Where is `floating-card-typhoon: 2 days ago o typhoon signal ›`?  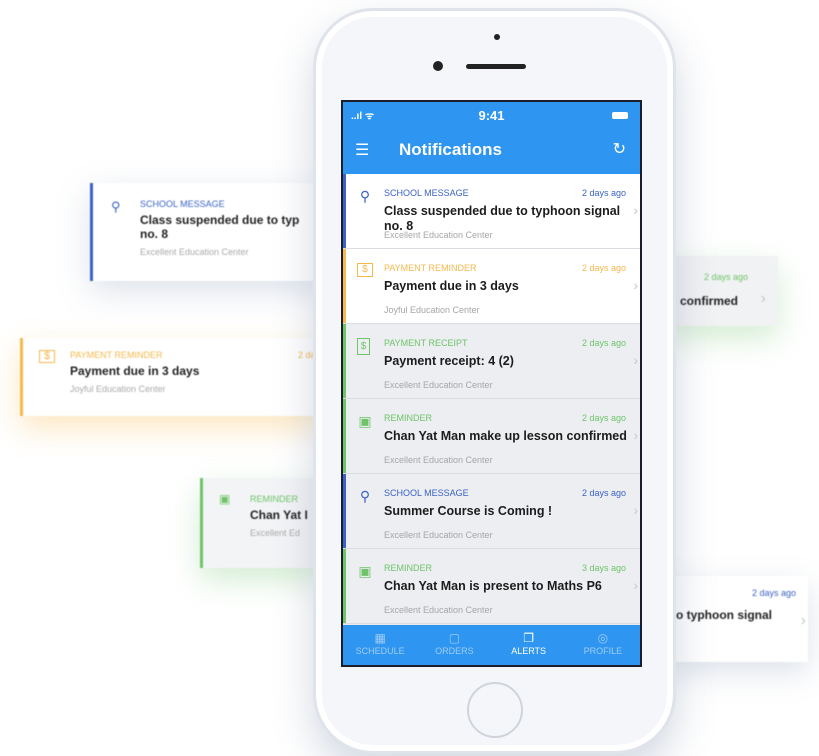
floating-card-typhoon: 2 days ago o typhoon signal › is located at coordinates (738, 619).